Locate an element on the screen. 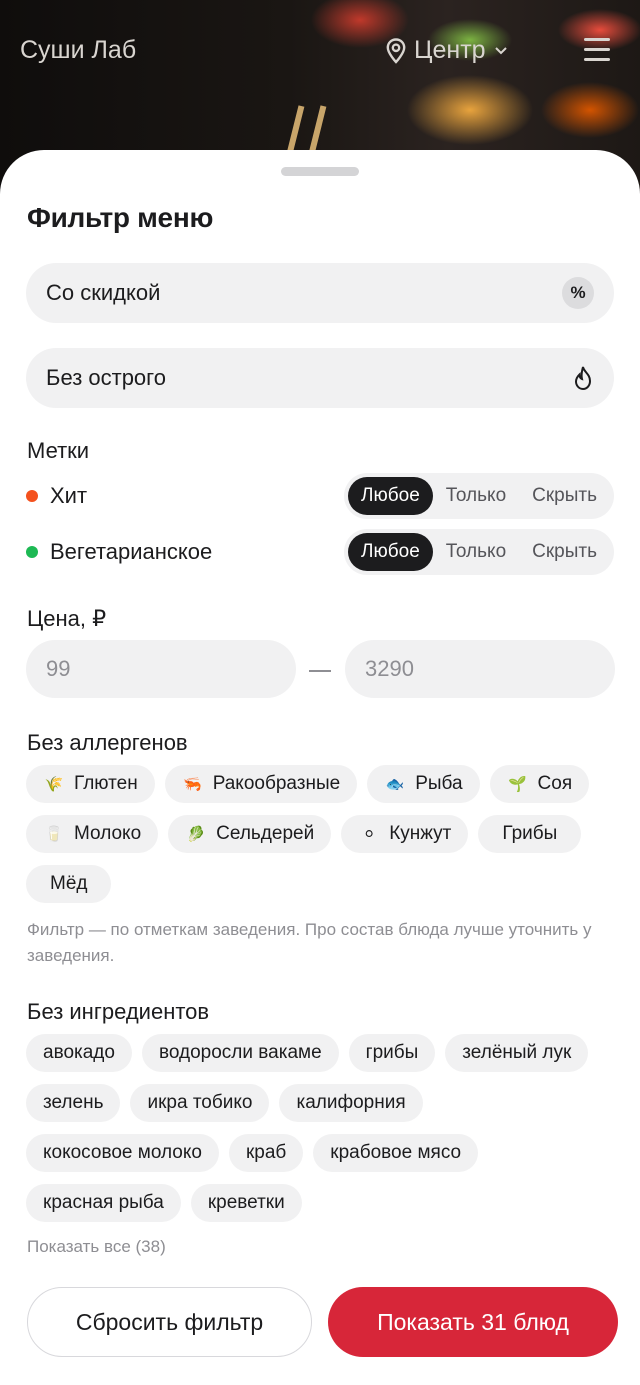  allergen-chip-mushrooms: Грибы is located at coordinates (530, 834).